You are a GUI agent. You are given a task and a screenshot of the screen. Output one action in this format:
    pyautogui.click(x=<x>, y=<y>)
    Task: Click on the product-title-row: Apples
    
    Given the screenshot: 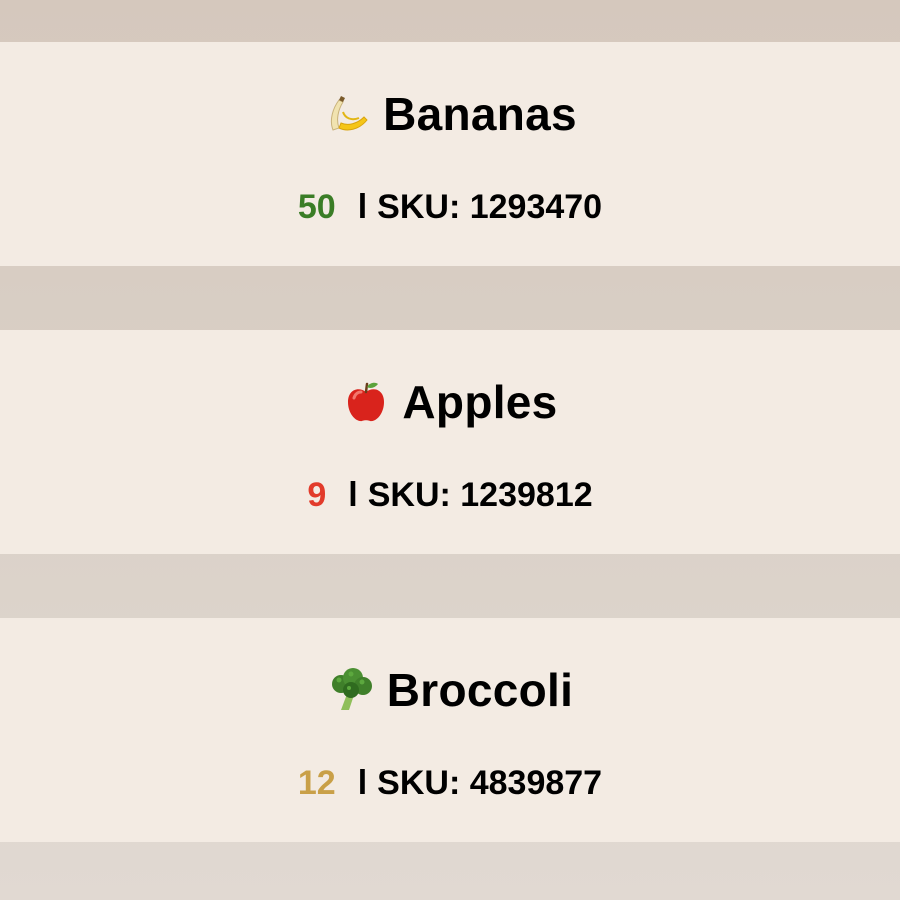 What is the action you would take?
    pyautogui.click(x=450, y=402)
    